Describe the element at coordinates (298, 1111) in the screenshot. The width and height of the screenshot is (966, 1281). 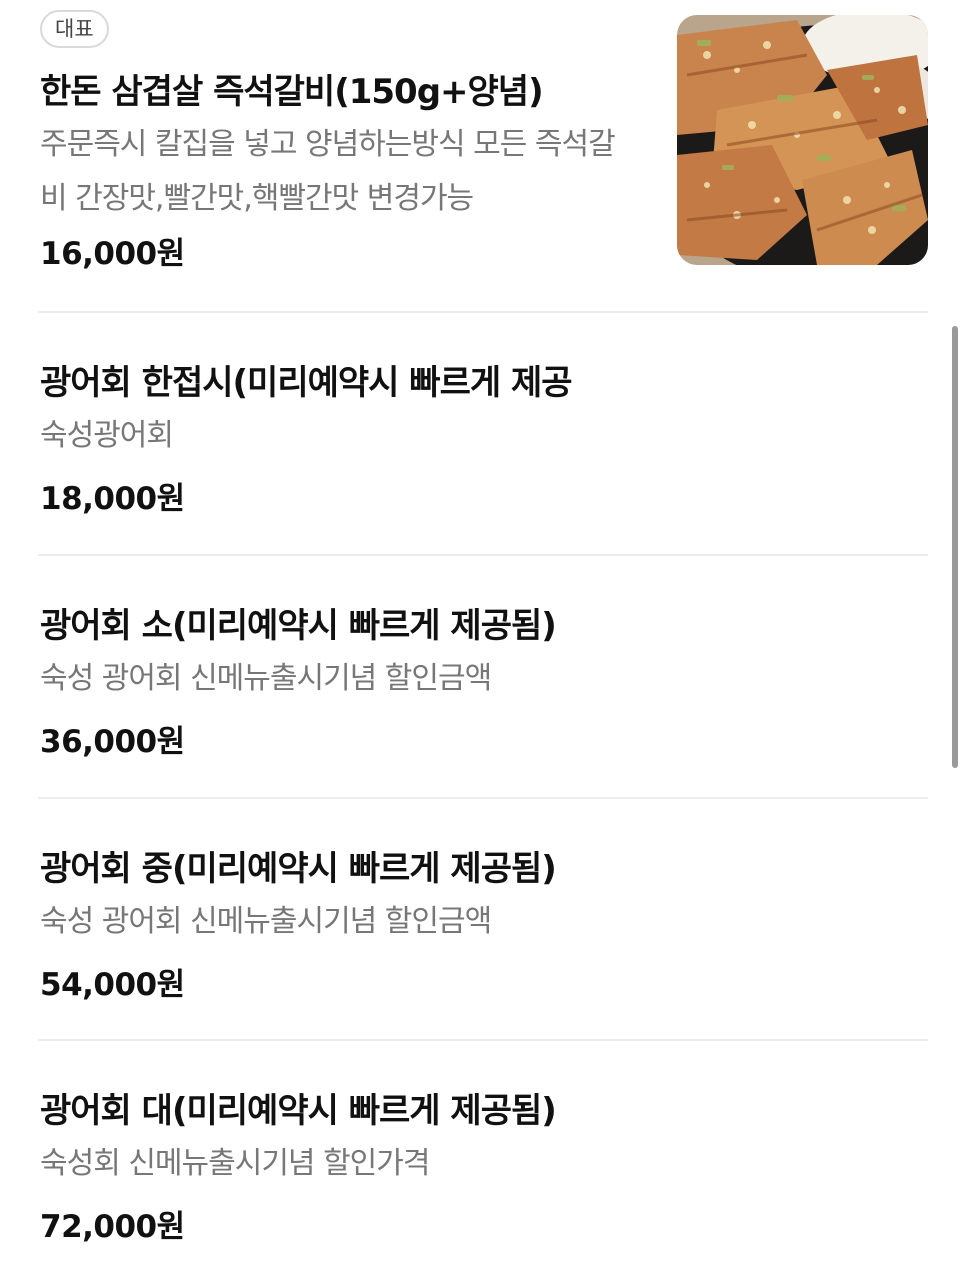
I see `menu-item-name: 광어회 대(미리예약시 빠르게 제공됨)` at that location.